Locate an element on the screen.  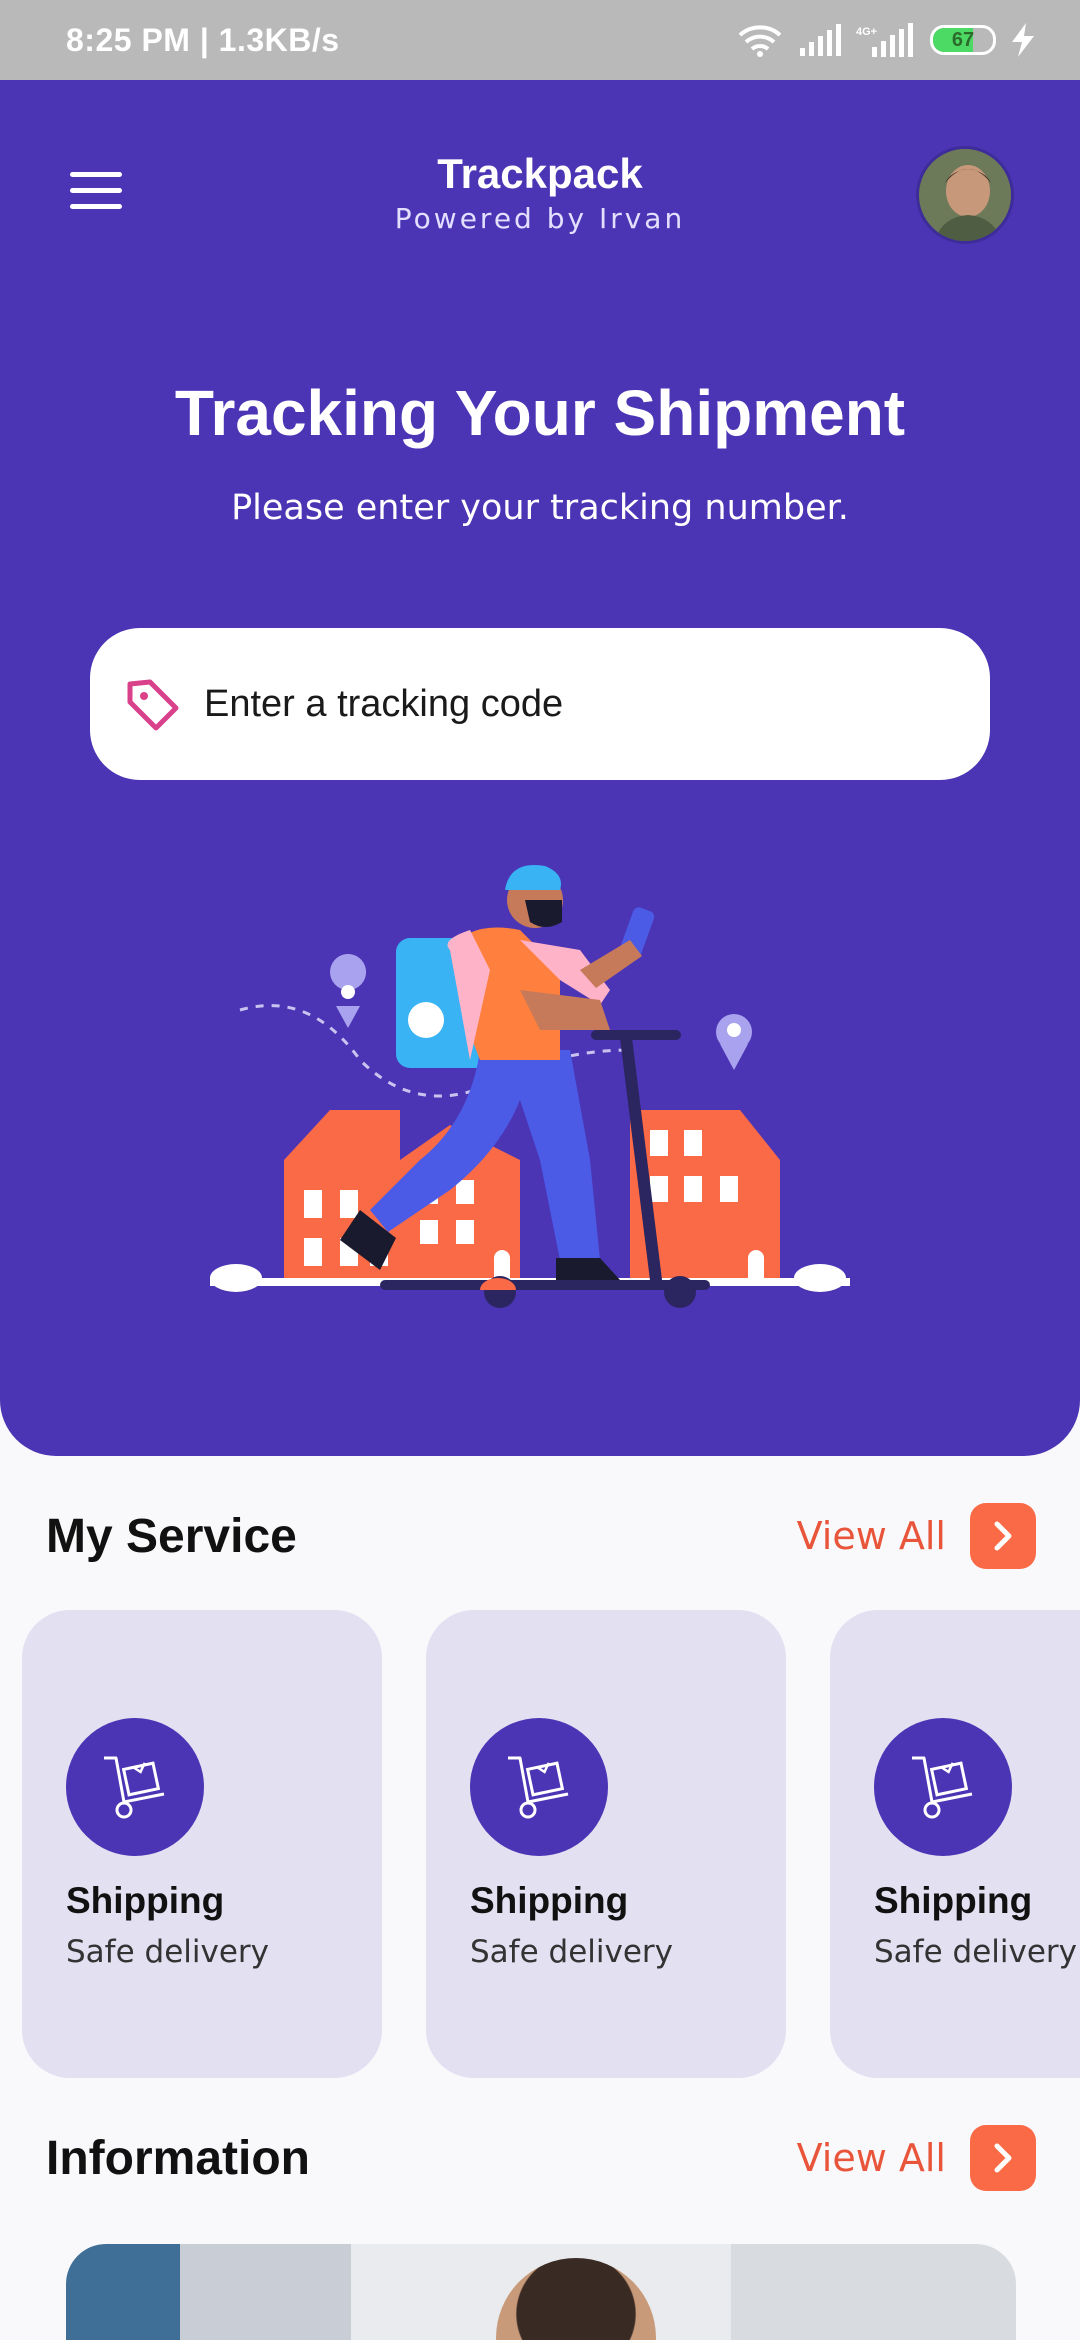
information-view-all: View All is located at coordinates (916, 2158).